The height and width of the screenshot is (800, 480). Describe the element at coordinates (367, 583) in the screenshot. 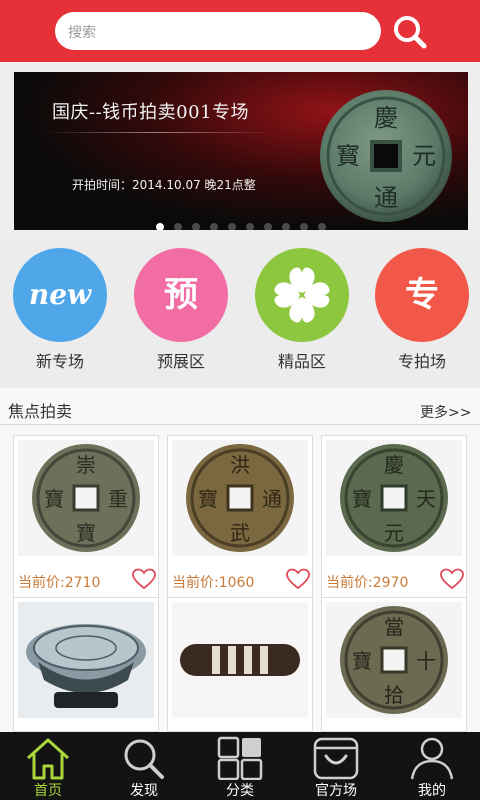

I see `current-price: 当前价:2970` at that location.